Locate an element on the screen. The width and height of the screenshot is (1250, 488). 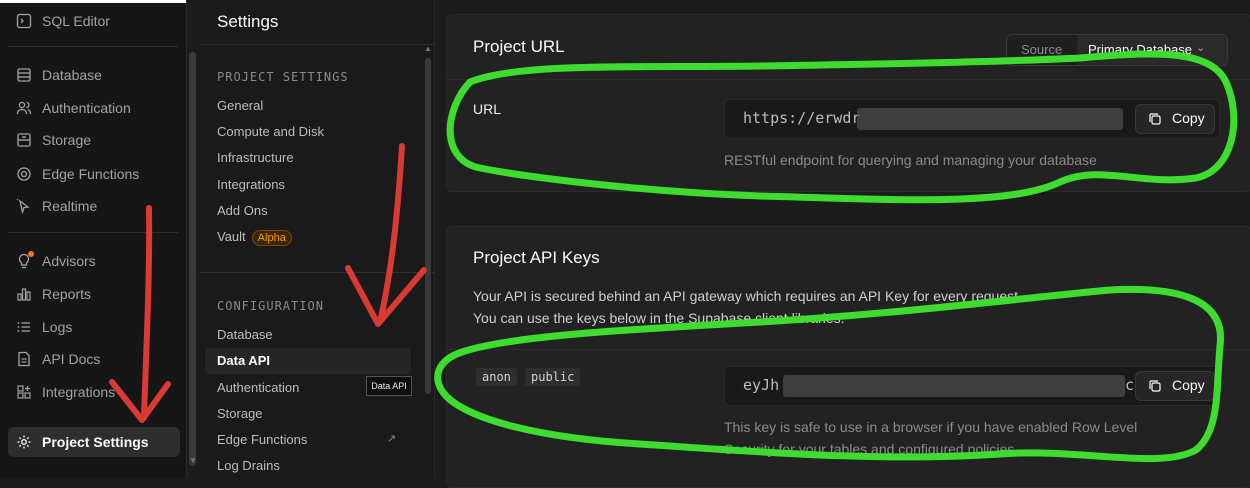
settings-item-authentication: Authentication is located at coordinates (258, 387).